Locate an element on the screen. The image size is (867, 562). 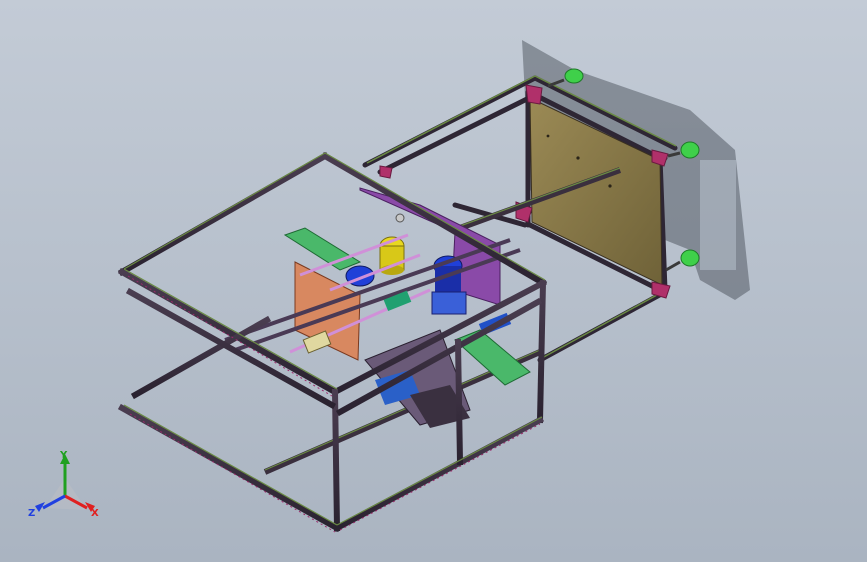
z-axis-label: Z is located at coordinates (31, 513).